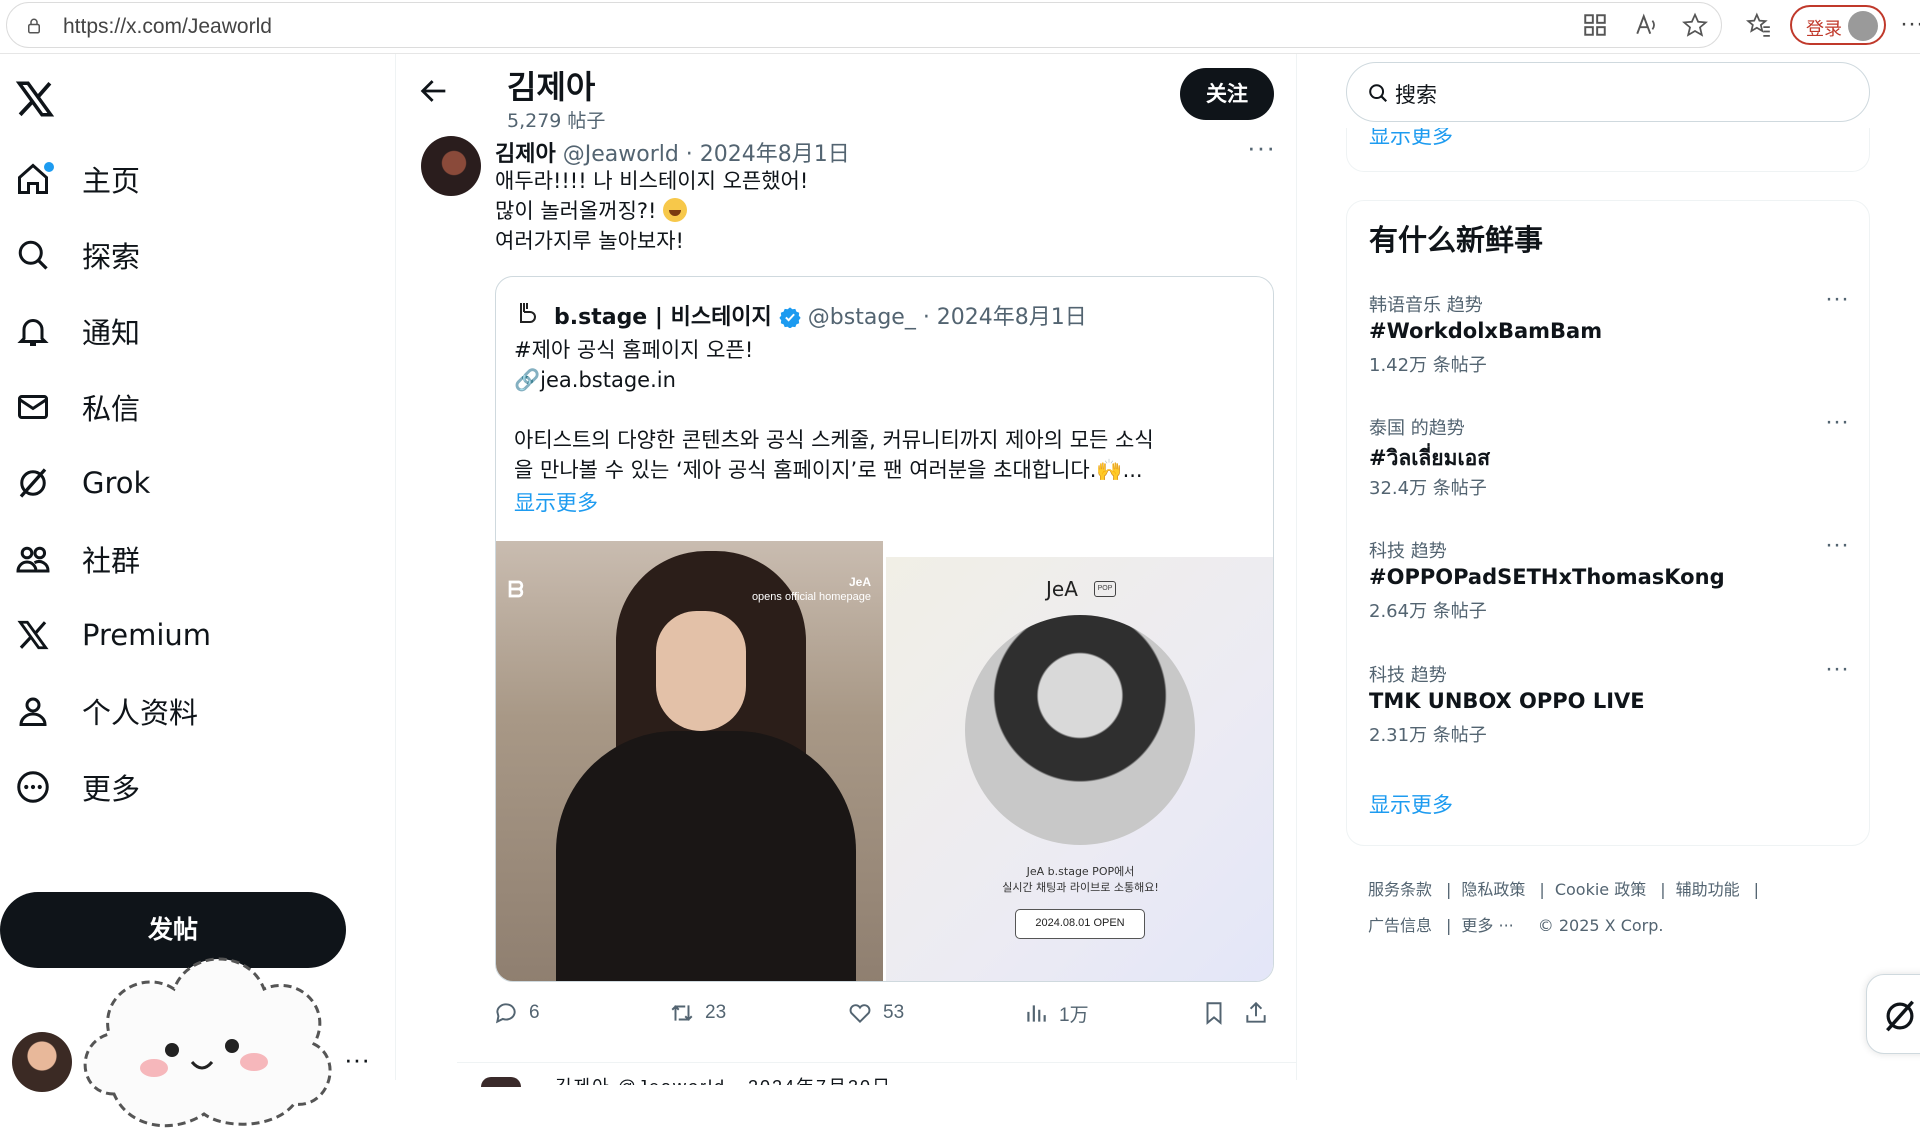 The width and height of the screenshot is (1920, 1134). What do you see at coordinates (697, 1013) in the screenshot?
I see `repost-button: 23` at bounding box center [697, 1013].